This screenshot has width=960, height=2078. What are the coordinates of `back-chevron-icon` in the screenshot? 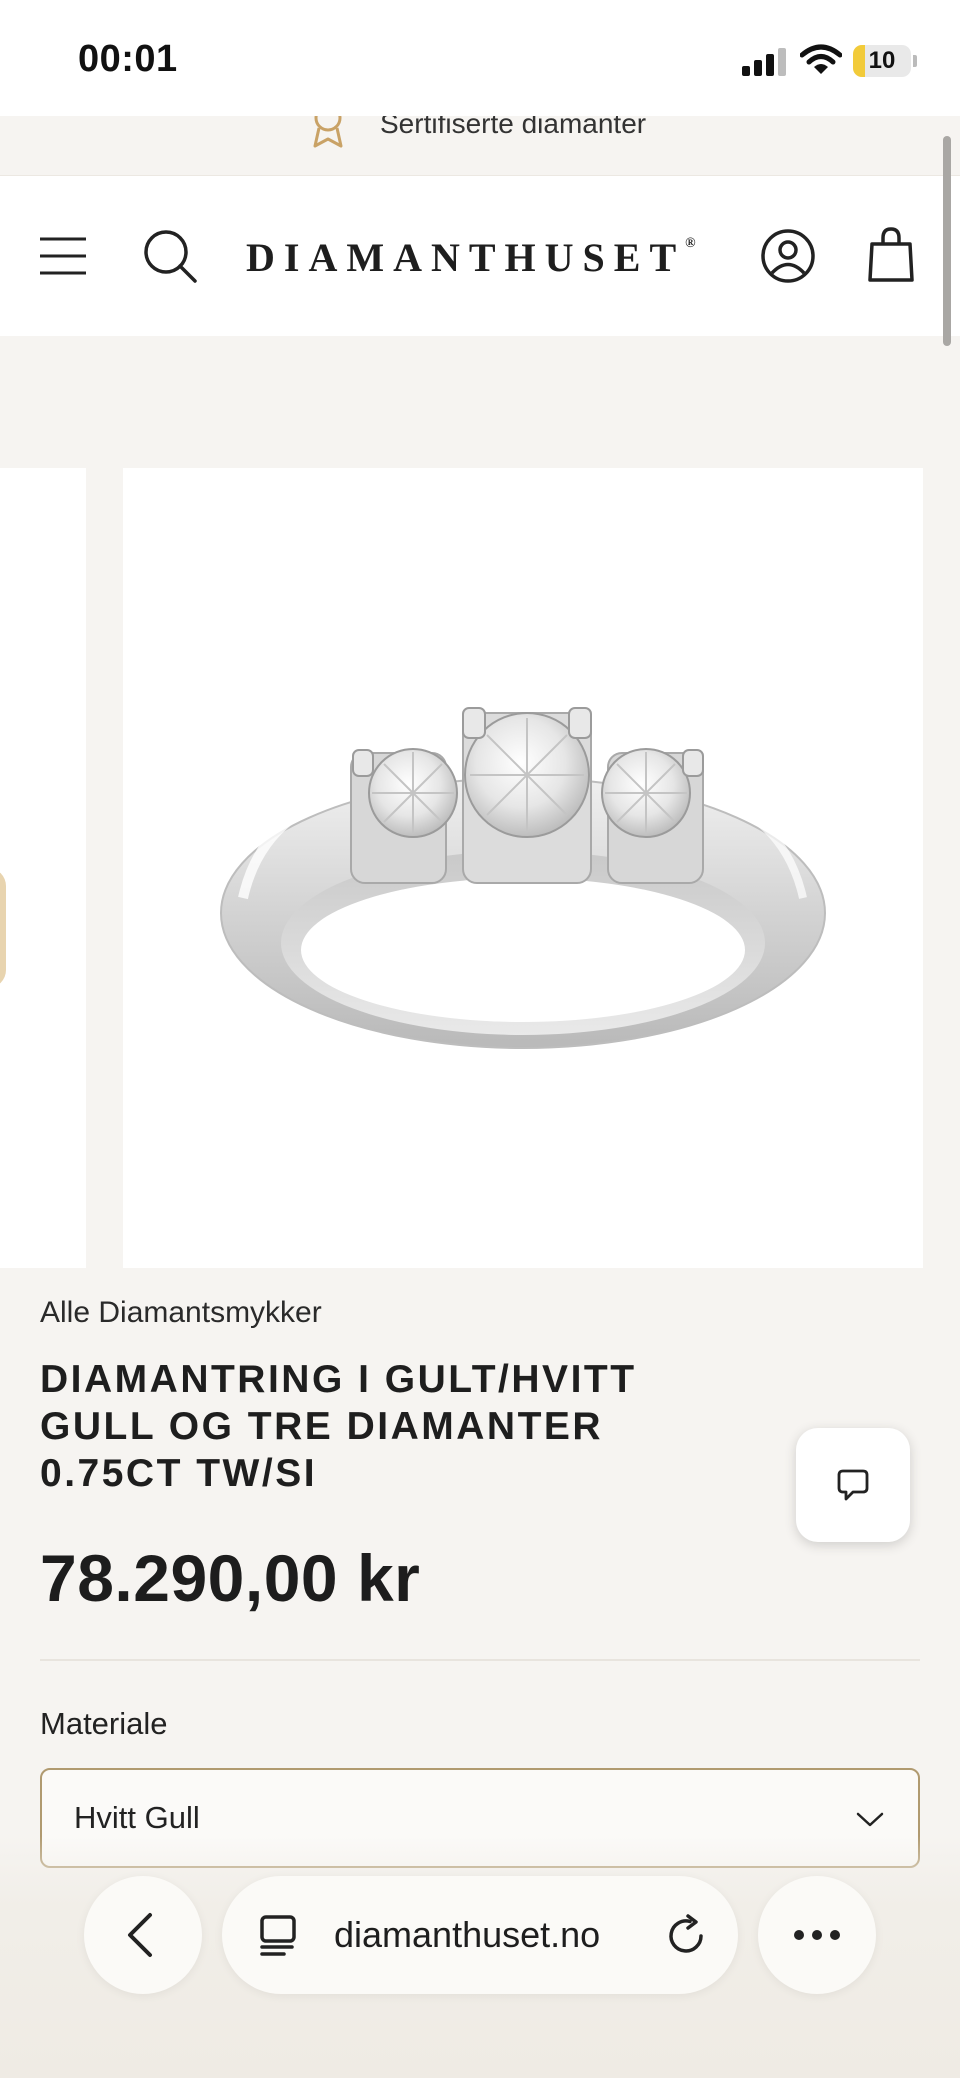 It's located at (140, 1935).